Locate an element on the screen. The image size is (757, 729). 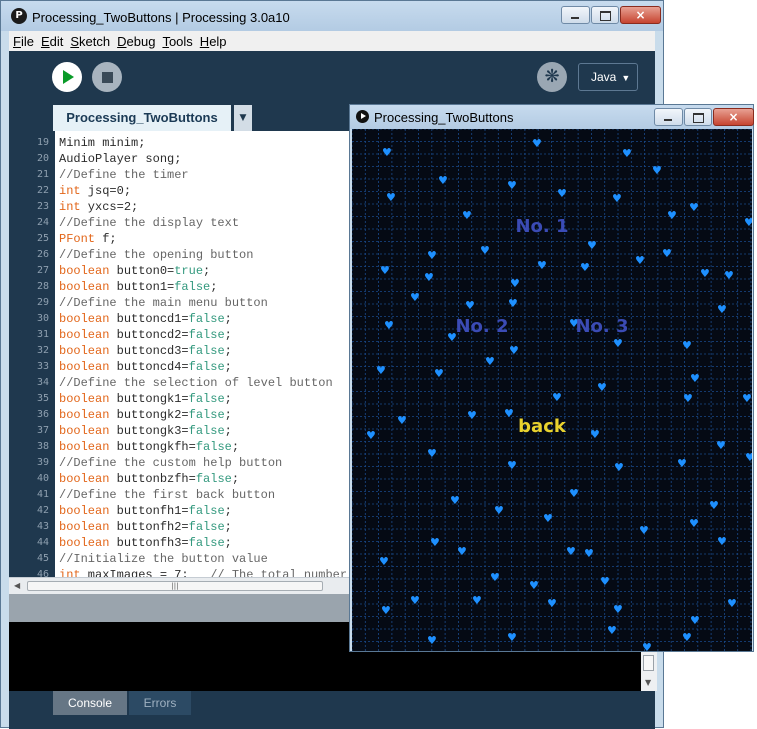
menu-sketch: Sketch is located at coordinates (89, 41).